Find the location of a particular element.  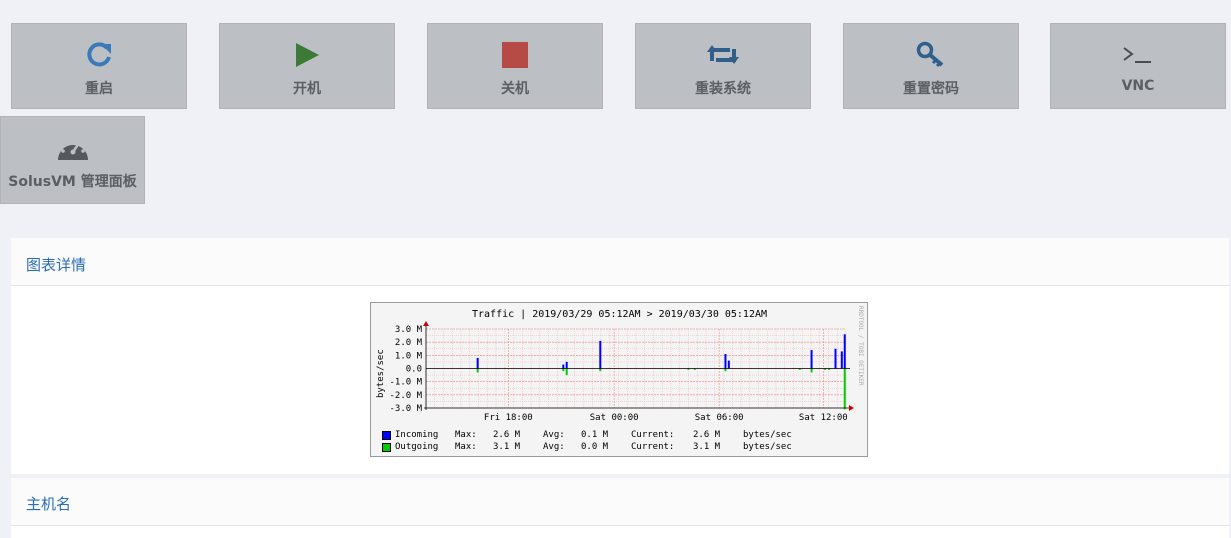

reset-password-button: 重置密码 is located at coordinates (931, 66).